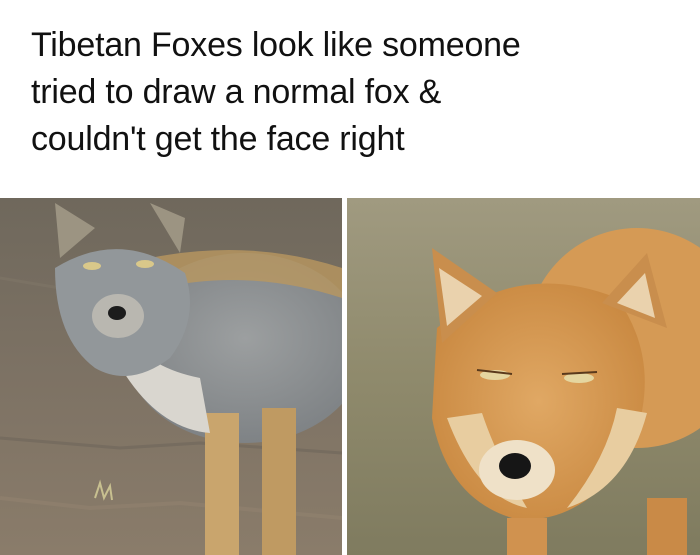 This screenshot has height=555, width=700. Describe the element at coordinates (222, 484) in the screenshot. I see `fox-leg-front` at that location.